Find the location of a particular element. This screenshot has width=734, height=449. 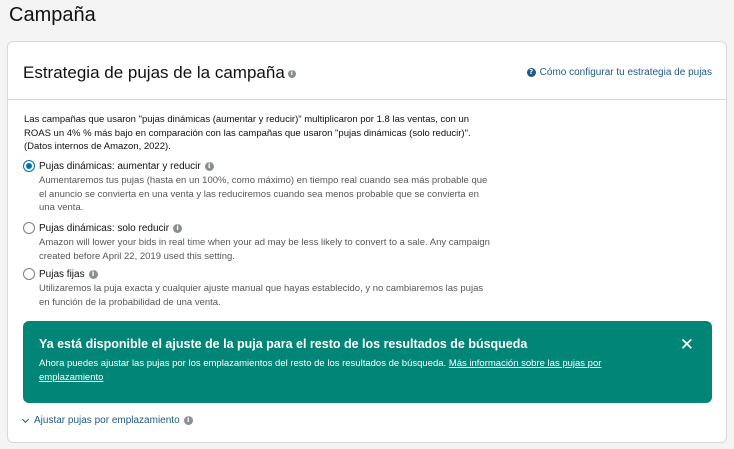

help-link: ? Cómo configurar tu estrategia de pujas is located at coordinates (619, 72).